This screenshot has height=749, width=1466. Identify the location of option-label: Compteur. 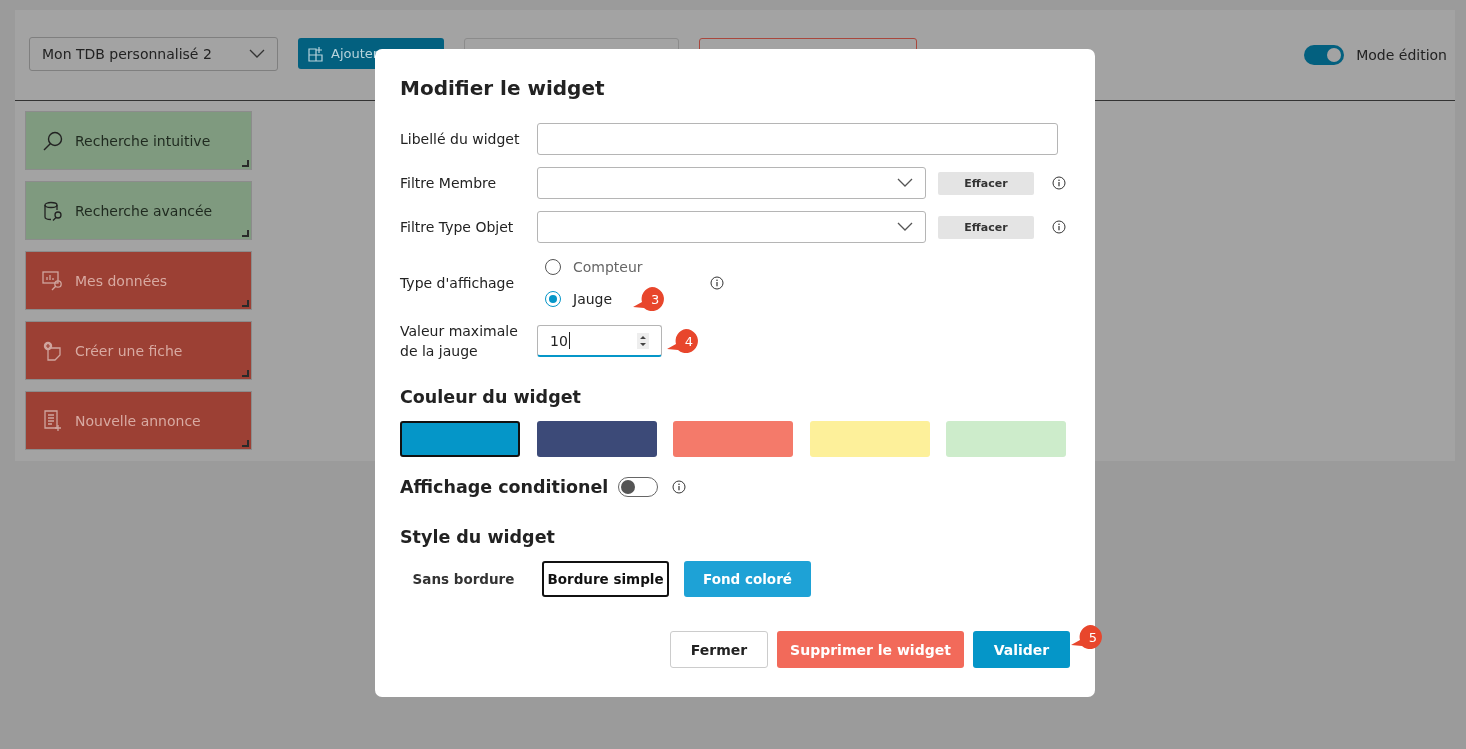
(608, 267).